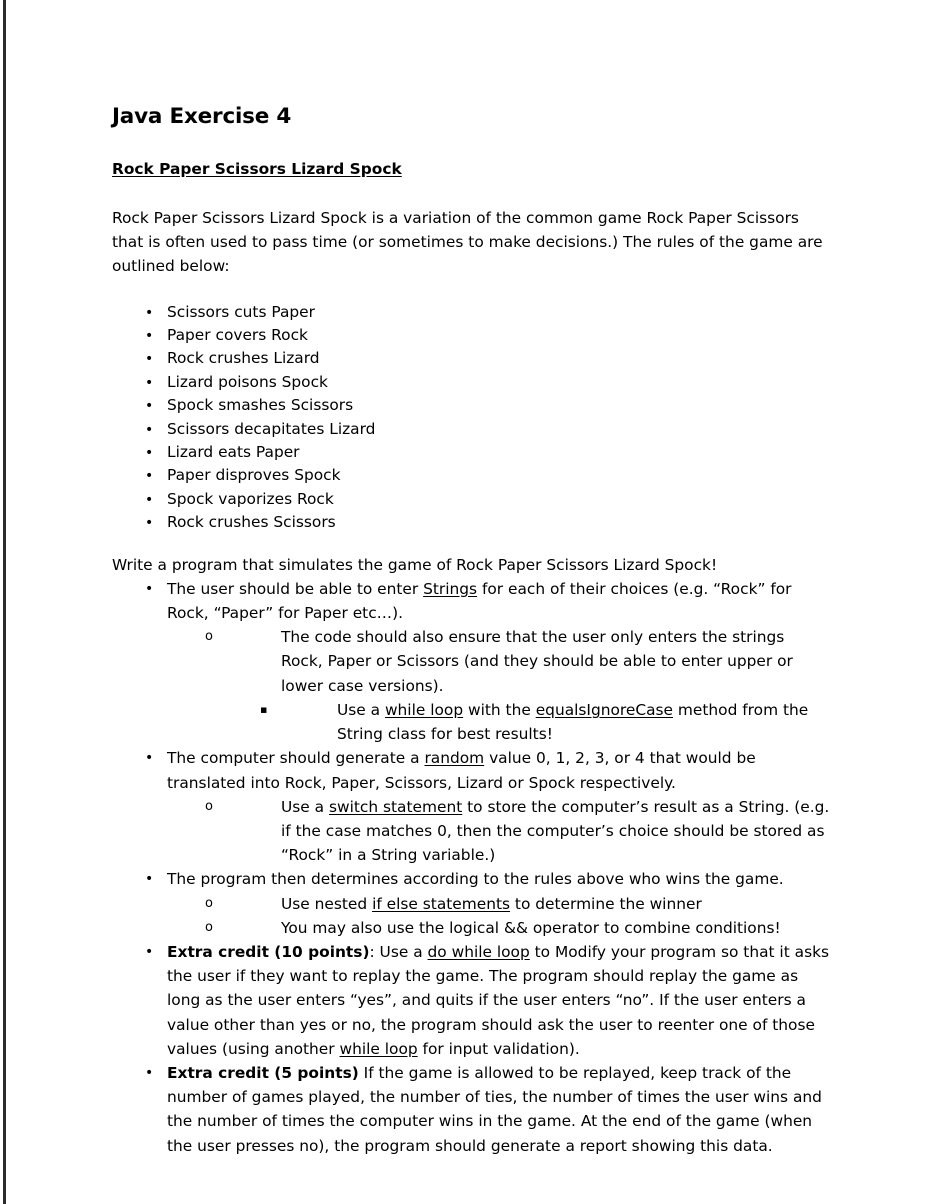  What do you see at coordinates (237, 335) in the screenshot?
I see `rule-item-label: Paper covers Rock` at bounding box center [237, 335].